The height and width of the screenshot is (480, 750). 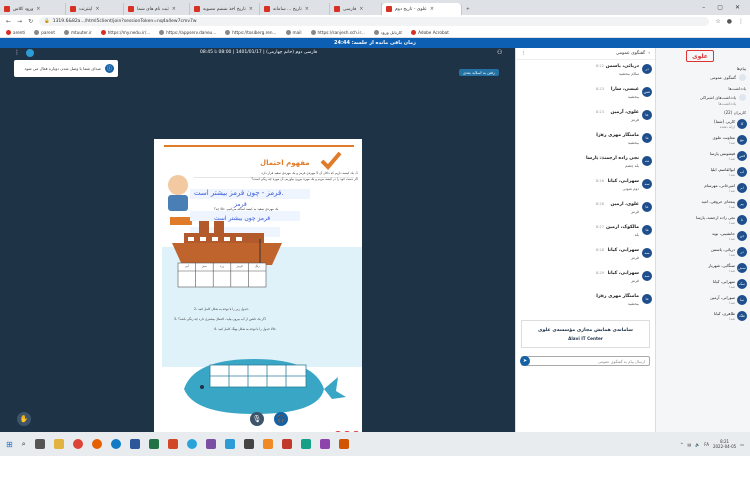 What do you see at coordinates (703, 157) in the screenshot?
I see `user-list-item: فس فیشونس پارسا صدا` at bounding box center [703, 157].